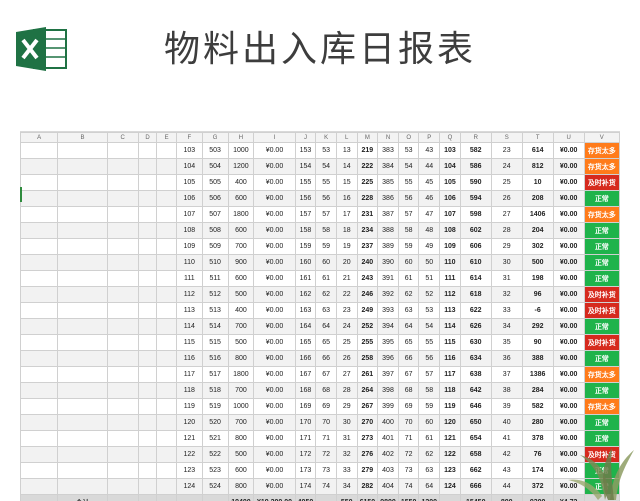 The height and width of the screenshot is (501, 640). What do you see at coordinates (305, 151) in the screenshot?
I see `cell-j: 153` at bounding box center [305, 151].